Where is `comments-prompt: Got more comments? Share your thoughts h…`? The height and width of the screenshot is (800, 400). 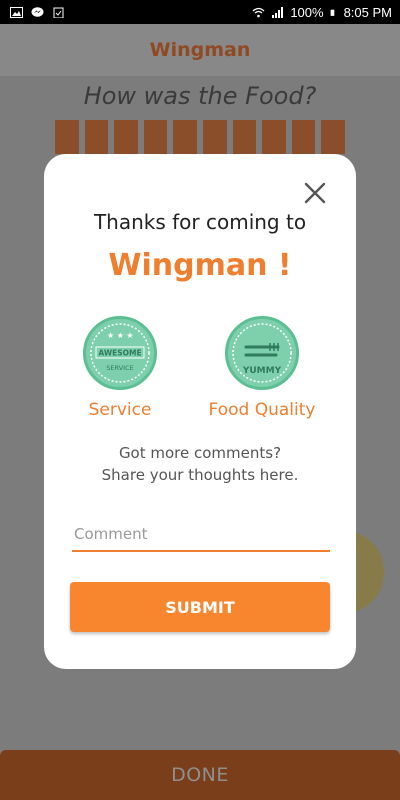
comments-prompt: Got more comments? Share your thoughts h… is located at coordinates (200, 464).